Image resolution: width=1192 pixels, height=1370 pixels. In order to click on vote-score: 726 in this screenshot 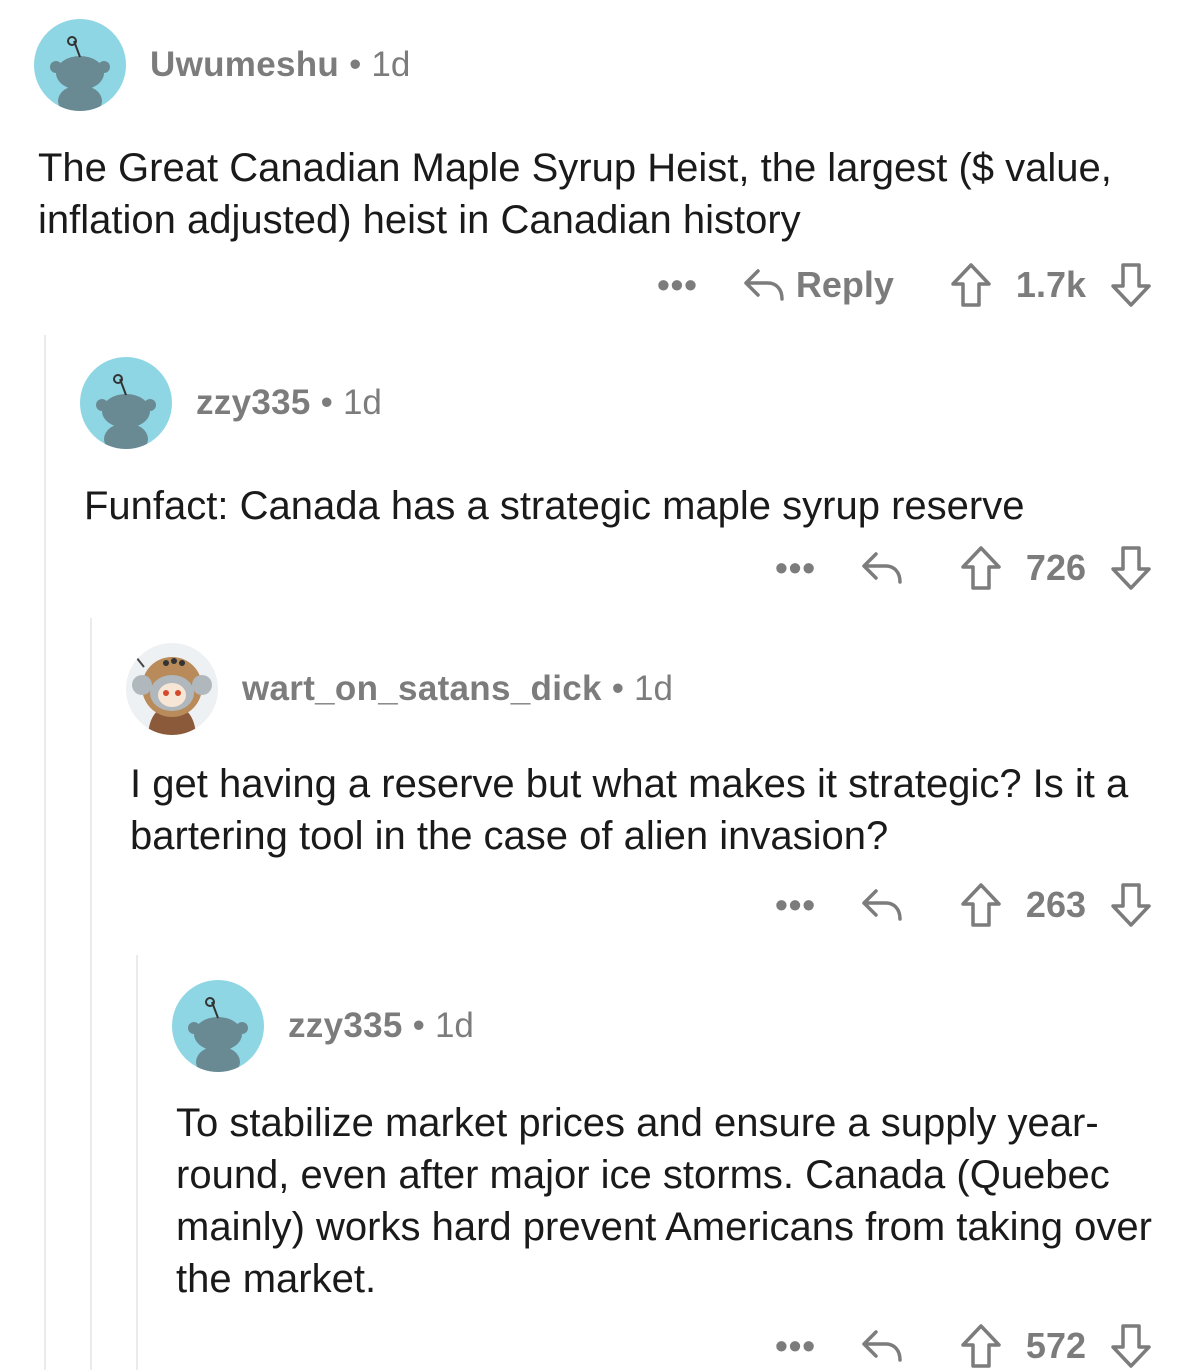, I will do `click(1055, 567)`.